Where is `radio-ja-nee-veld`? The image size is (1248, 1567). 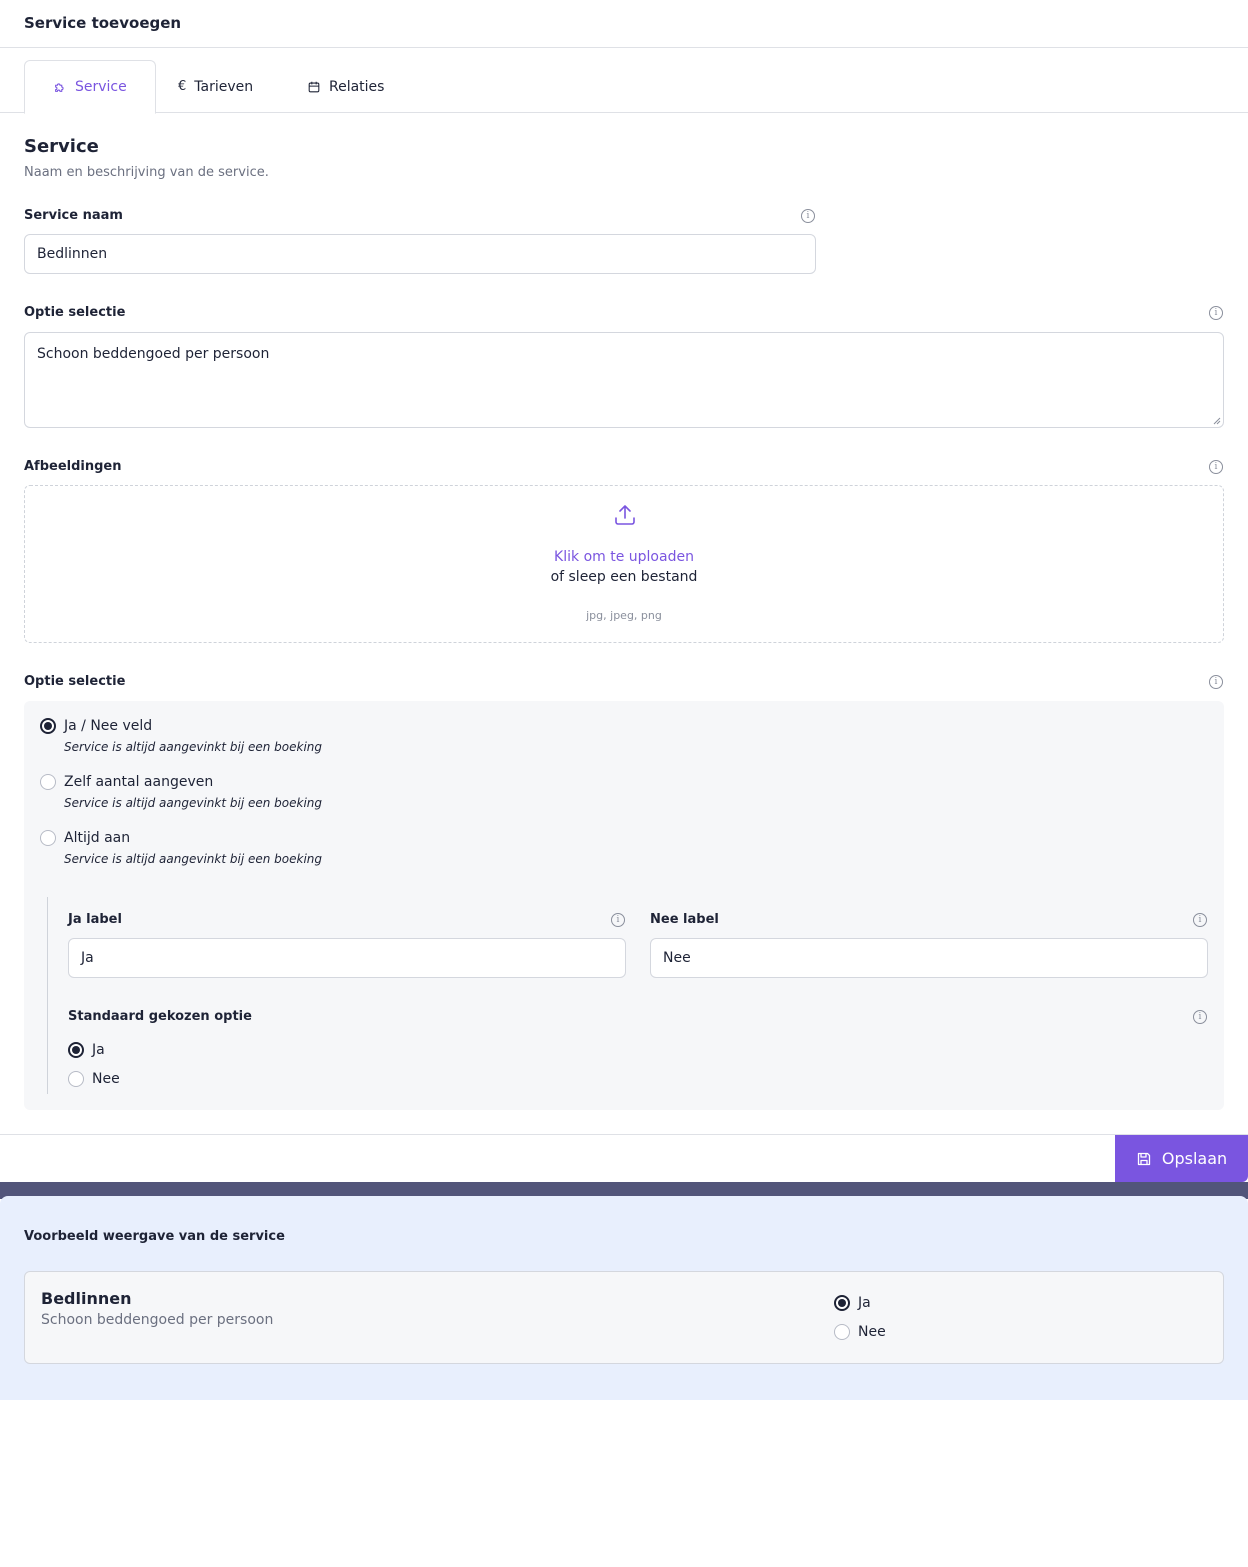
radio-ja-nee-veld is located at coordinates (48, 726).